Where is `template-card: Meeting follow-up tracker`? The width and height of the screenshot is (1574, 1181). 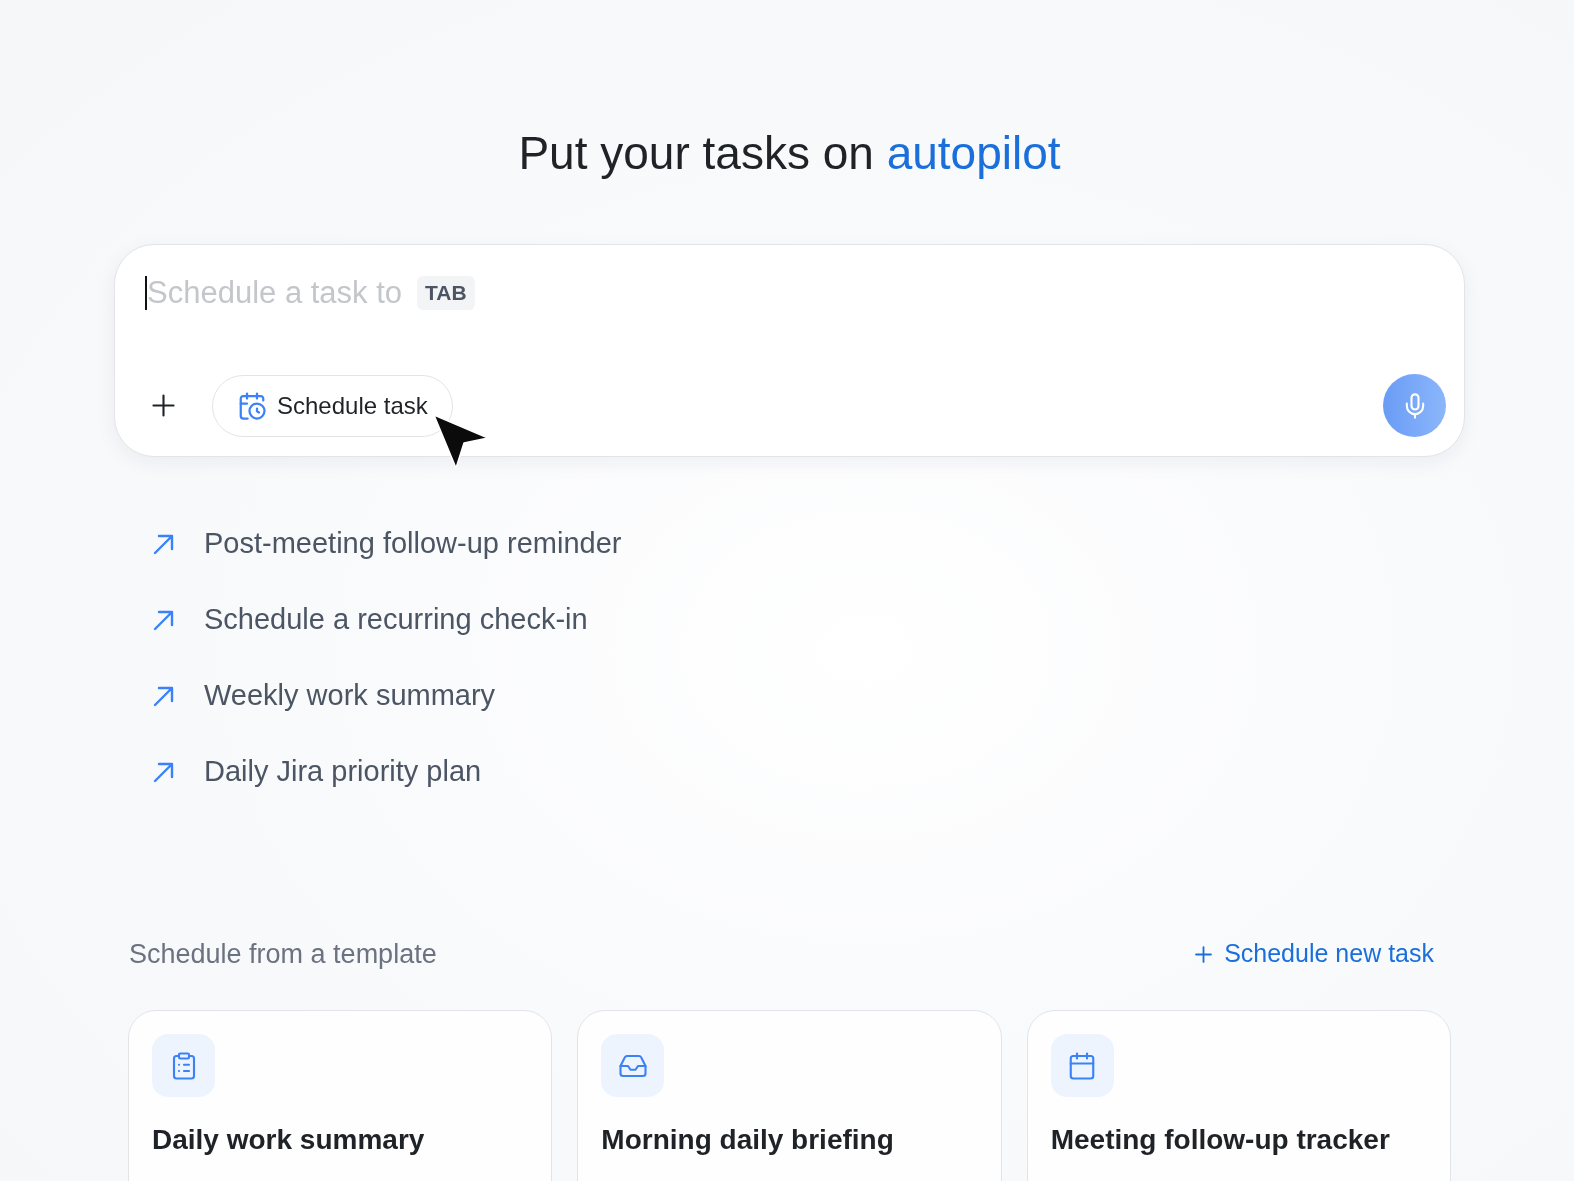 template-card: Meeting follow-up tracker is located at coordinates (1238, 1095).